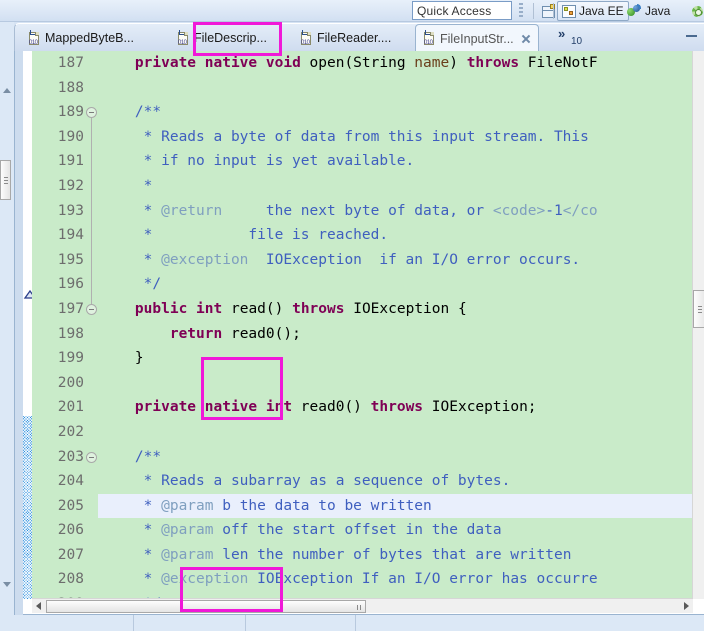 The height and width of the screenshot is (631, 704). I want to click on code-token: -1, so click(554, 210).